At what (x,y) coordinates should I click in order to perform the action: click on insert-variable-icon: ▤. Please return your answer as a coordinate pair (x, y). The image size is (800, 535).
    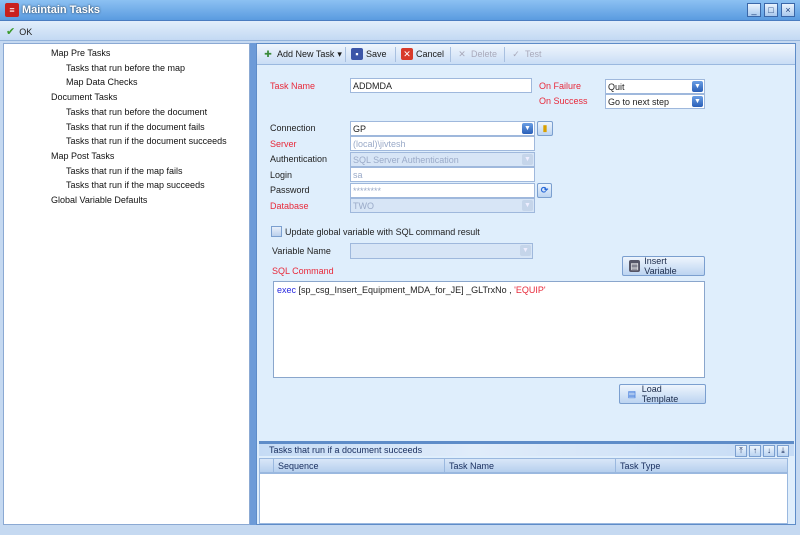
    Looking at the image, I should click on (635, 266).